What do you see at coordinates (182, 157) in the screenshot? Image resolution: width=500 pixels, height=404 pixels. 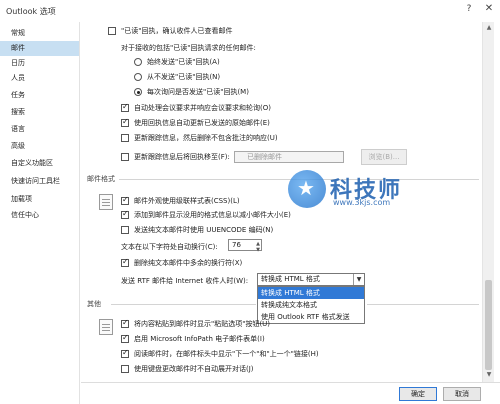 I see `move-receipts-label: 更新跟踪信息后将回执移至(F):` at bounding box center [182, 157].